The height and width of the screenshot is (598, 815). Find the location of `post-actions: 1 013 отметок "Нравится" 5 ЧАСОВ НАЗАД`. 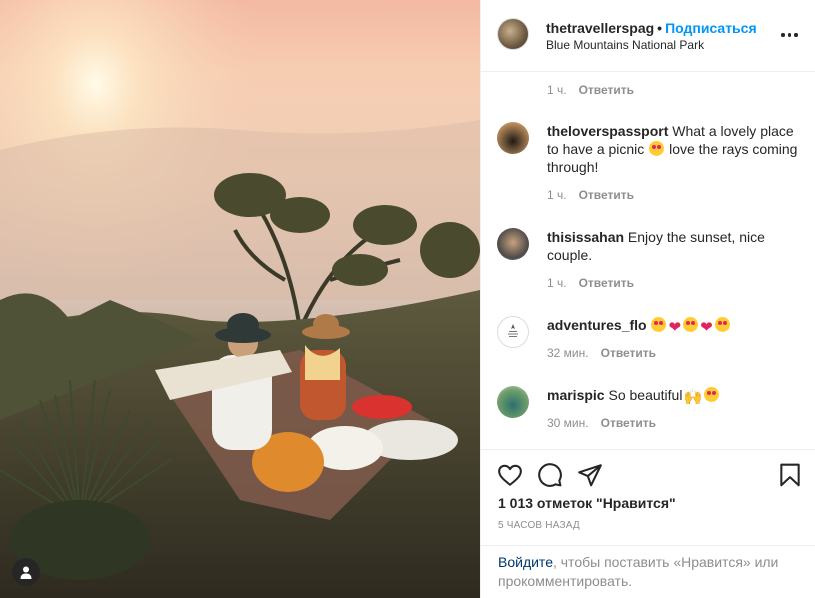

post-actions: 1 013 отметок "Нравится" 5 ЧАСОВ НАЗАД is located at coordinates (648, 497).